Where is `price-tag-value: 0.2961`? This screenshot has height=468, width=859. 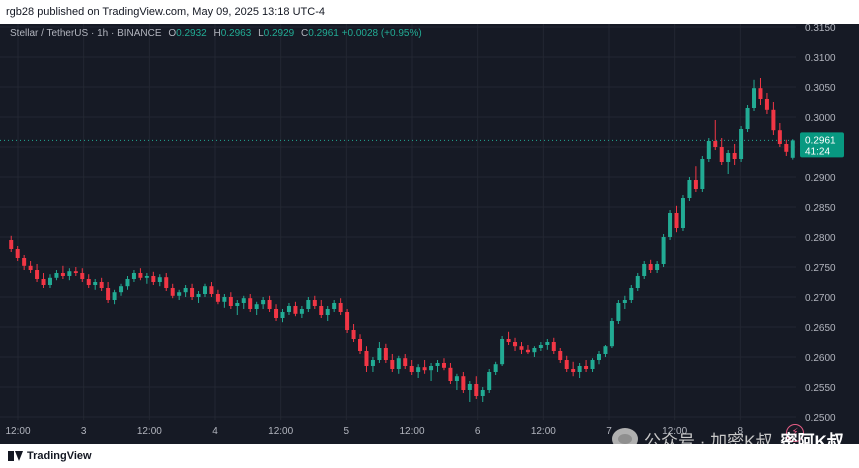
price-tag-value: 0.2961 is located at coordinates (820, 140).